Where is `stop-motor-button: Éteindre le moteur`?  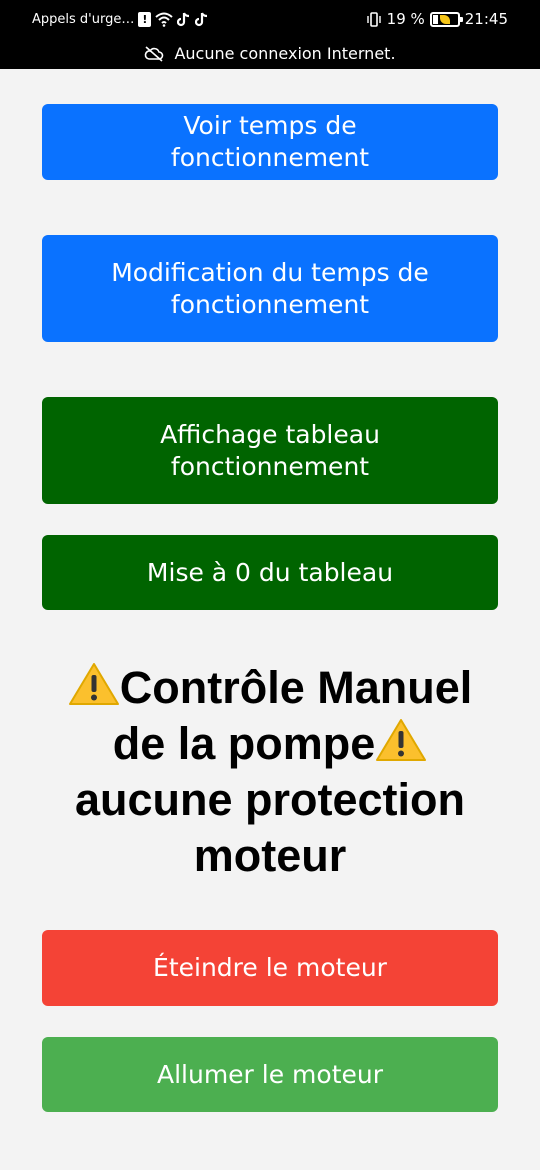 stop-motor-button: Éteindre le moteur is located at coordinates (270, 968).